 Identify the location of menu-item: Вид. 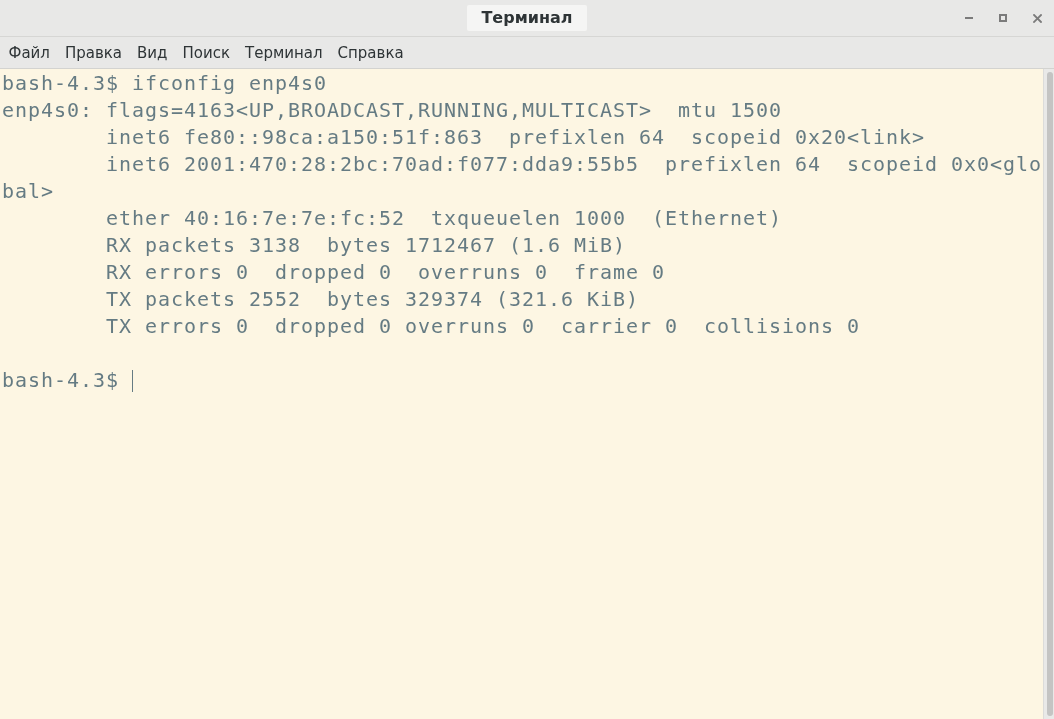
(152, 52).